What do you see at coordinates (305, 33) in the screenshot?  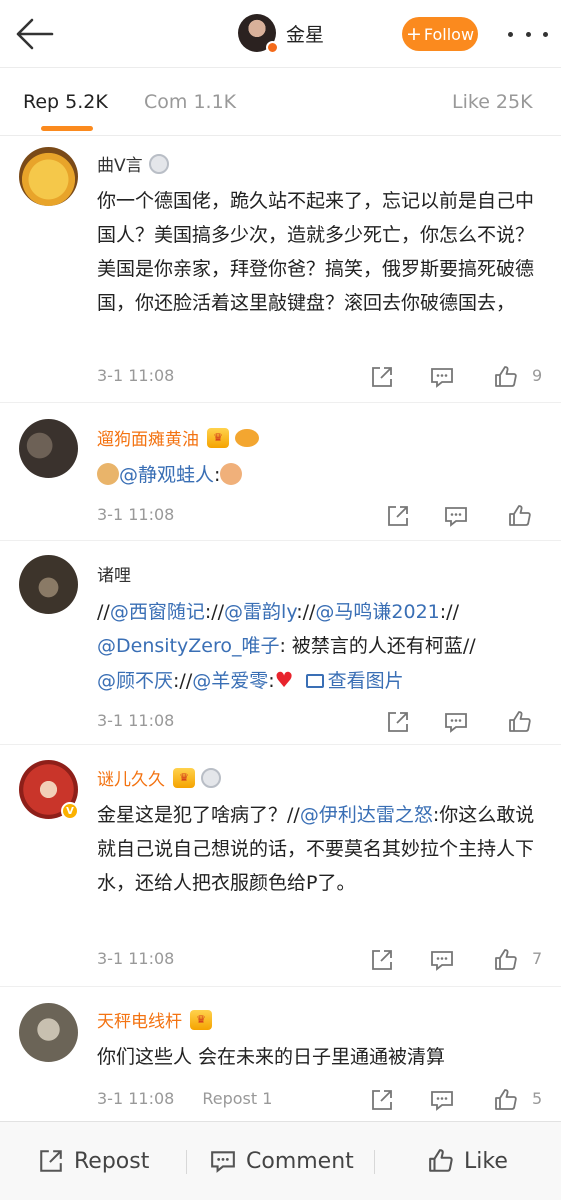 I see `author-name: 金星` at bounding box center [305, 33].